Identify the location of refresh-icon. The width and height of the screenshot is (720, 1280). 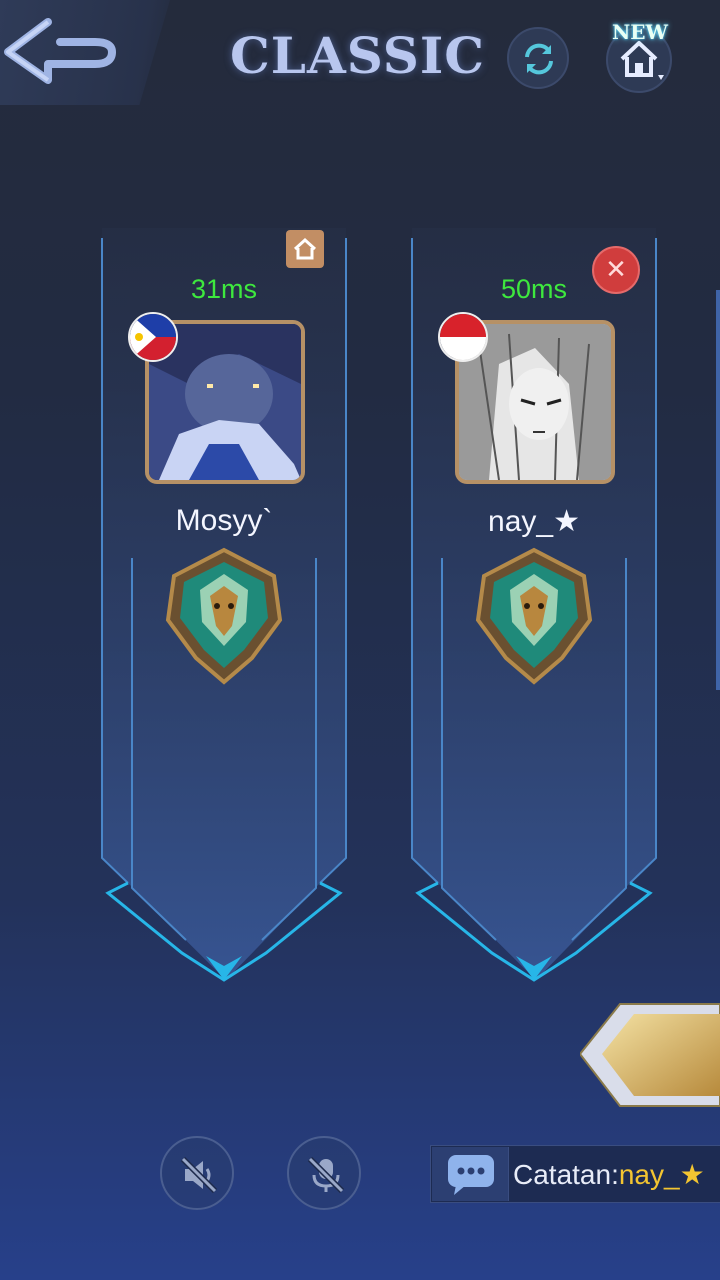
(539, 59).